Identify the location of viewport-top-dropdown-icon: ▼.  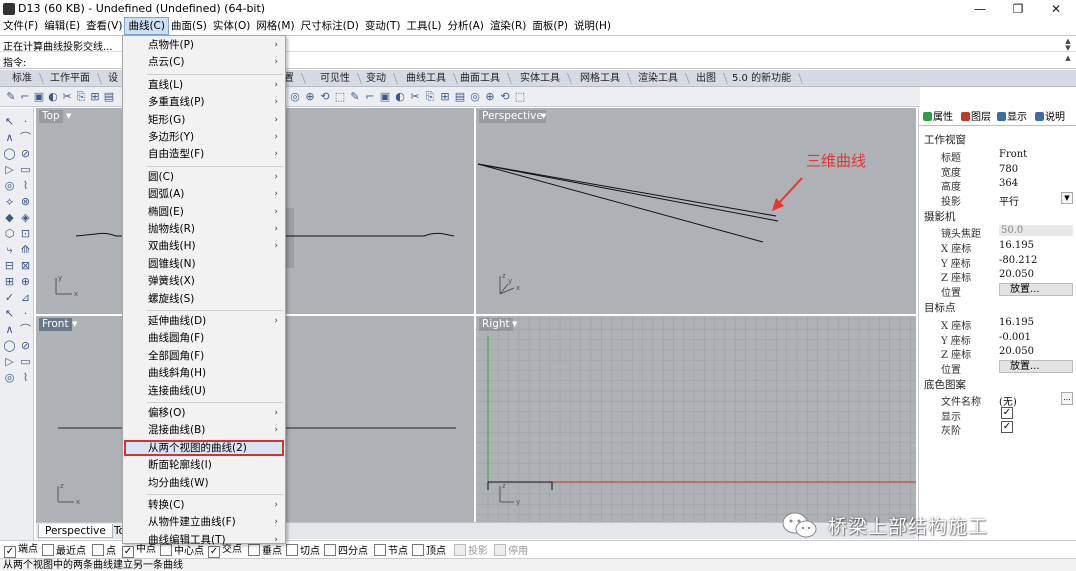
(70, 116).